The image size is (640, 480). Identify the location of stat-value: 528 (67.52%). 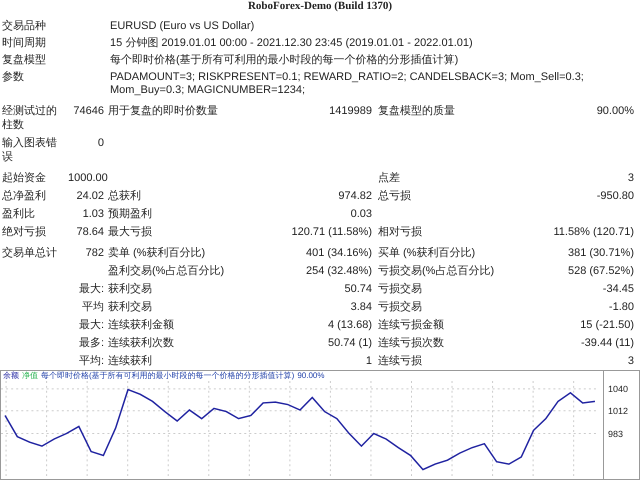
(601, 271).